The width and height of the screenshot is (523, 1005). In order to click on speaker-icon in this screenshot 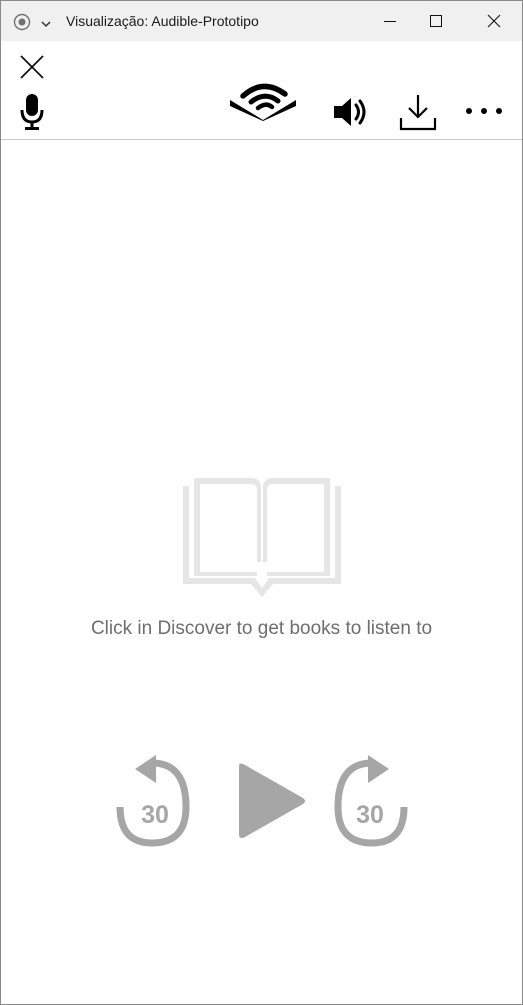, I will do `click(350, 112)`.